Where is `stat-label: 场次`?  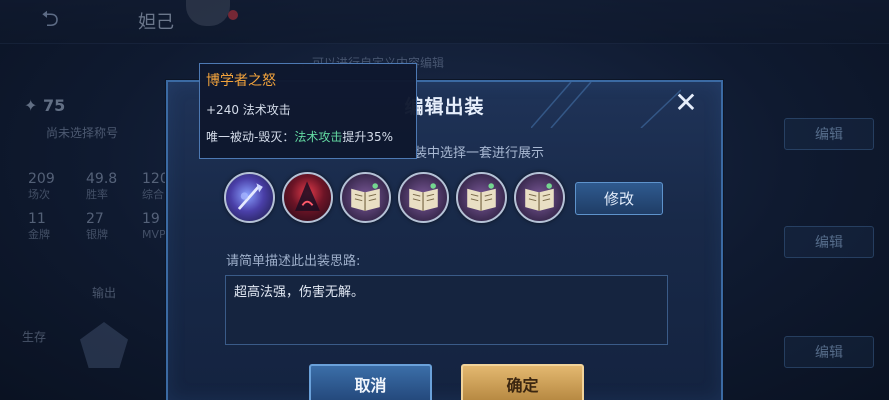
stat-label: 场次 is located at coordinates (39, 194).